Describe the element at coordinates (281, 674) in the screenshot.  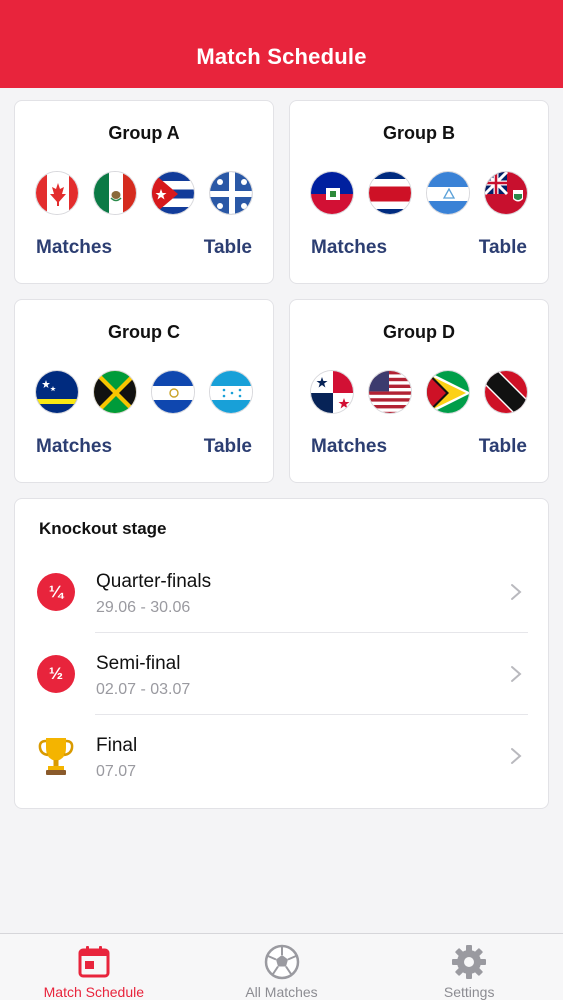
I see `semi-final-row: ½ Semi-final 02.07 - 03.07` at that location.